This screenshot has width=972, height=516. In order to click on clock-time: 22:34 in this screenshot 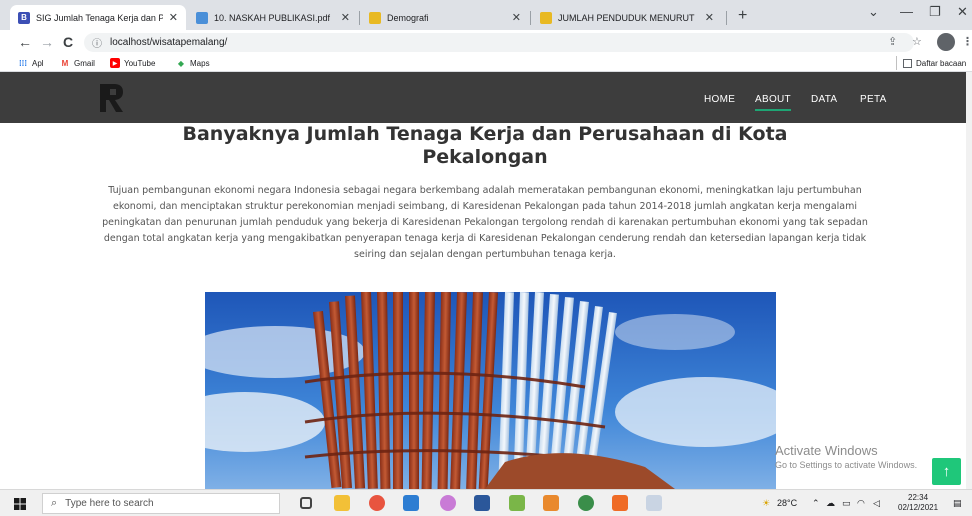, I will do `click(918, 497)`.